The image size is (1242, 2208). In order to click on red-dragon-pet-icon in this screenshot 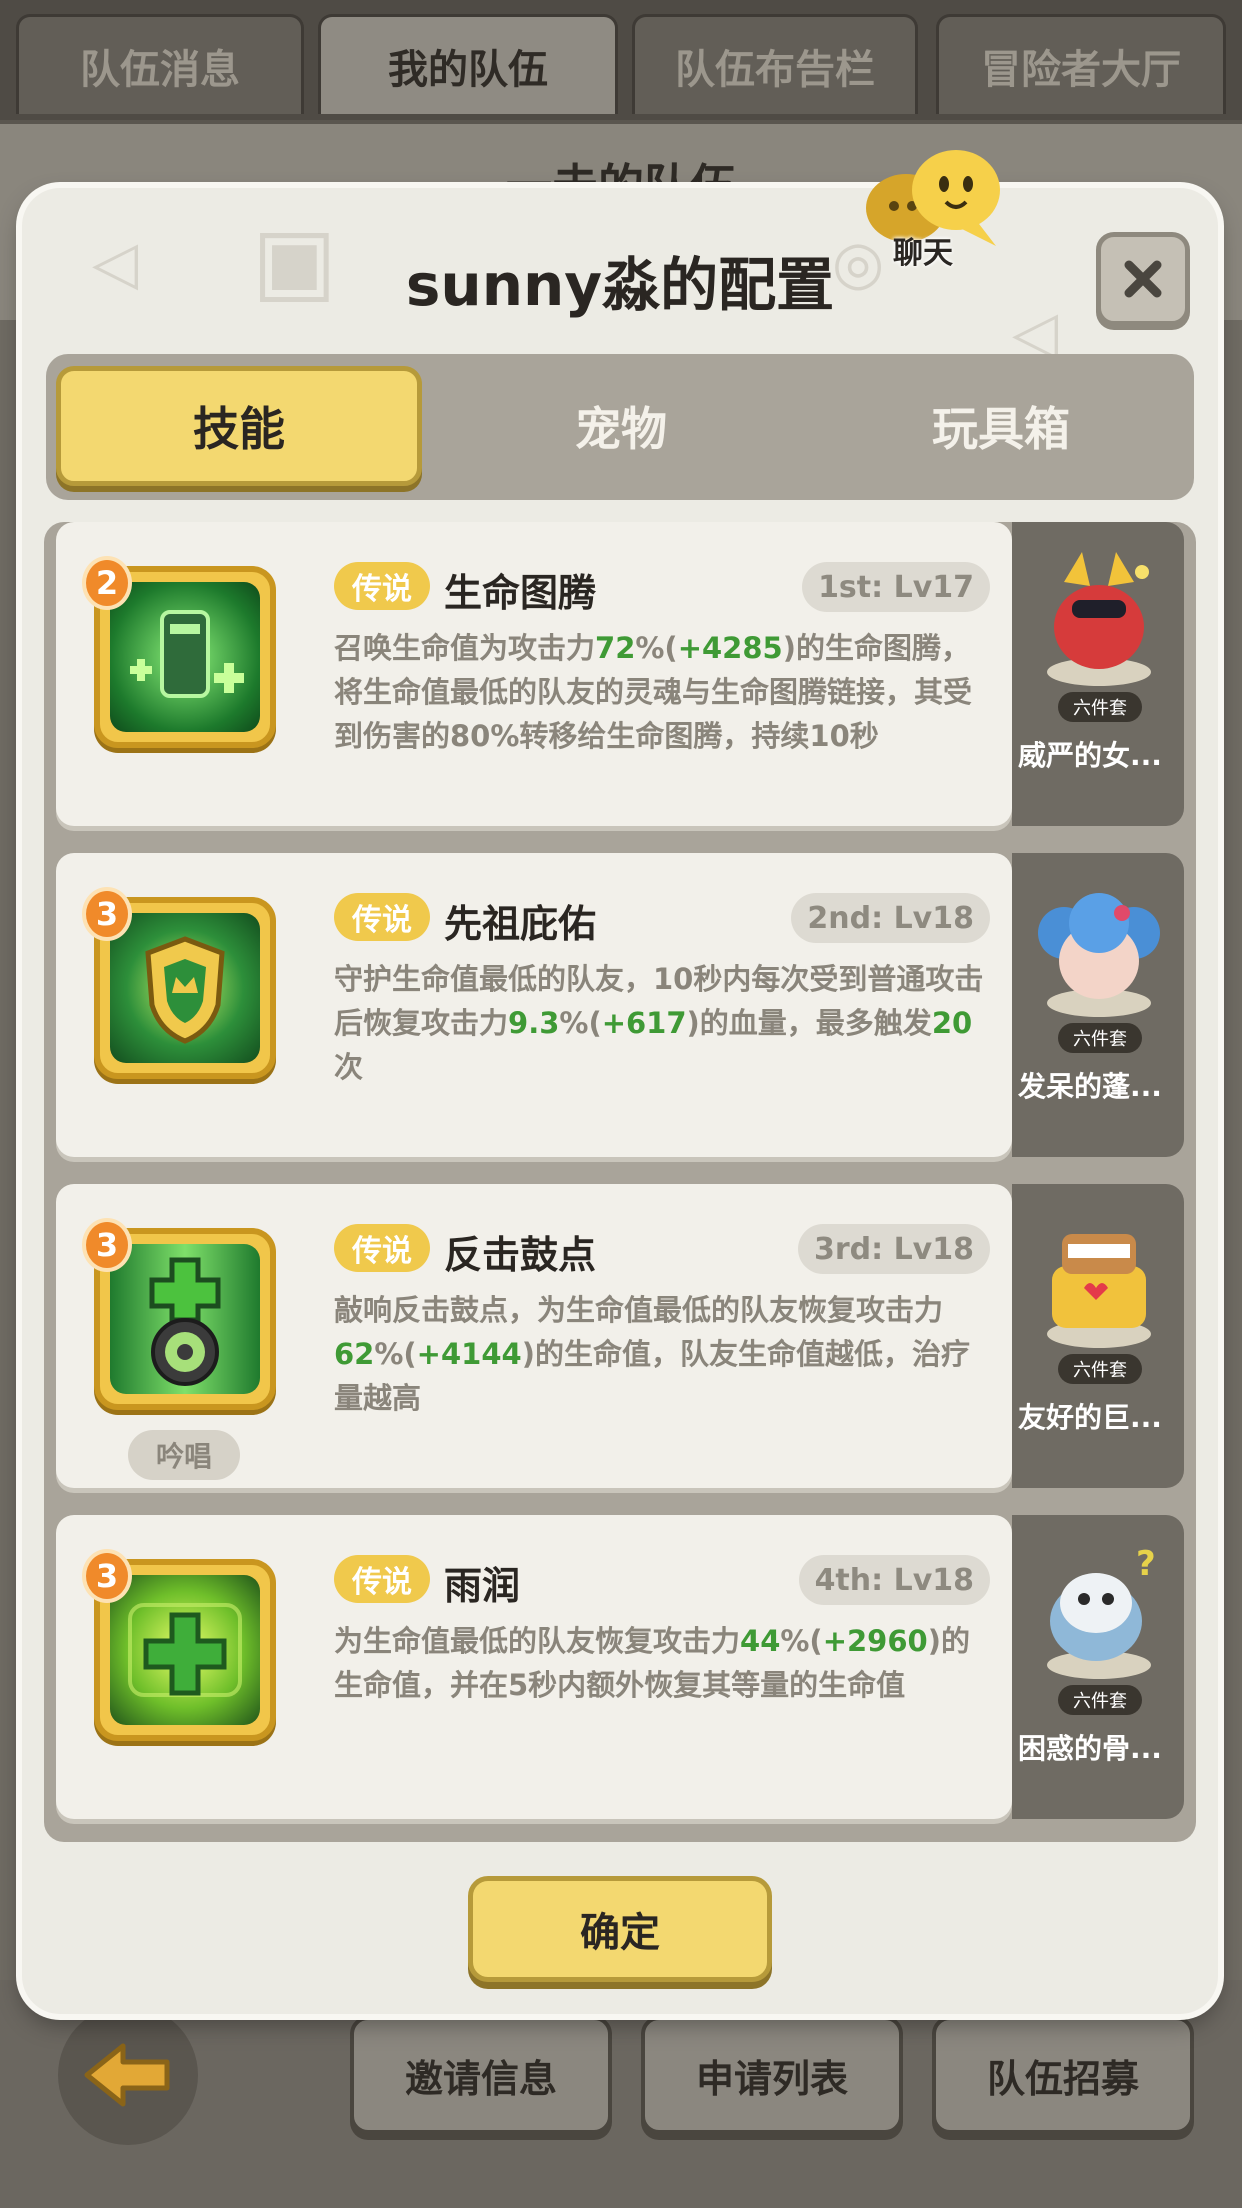, I will do `click(1099, 619)`.